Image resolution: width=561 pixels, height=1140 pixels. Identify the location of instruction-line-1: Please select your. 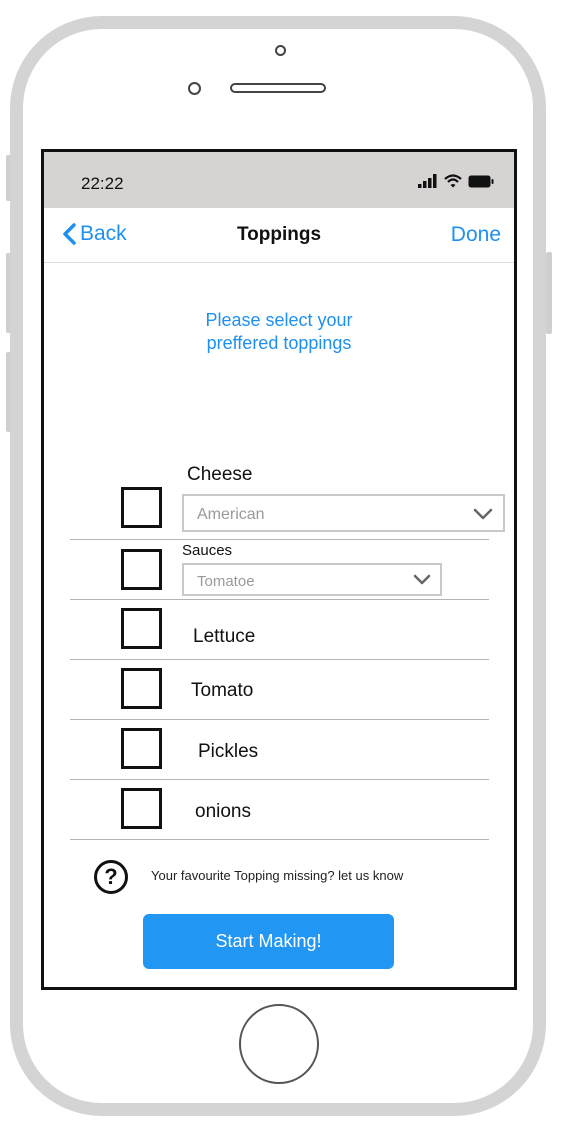
(279, 320).